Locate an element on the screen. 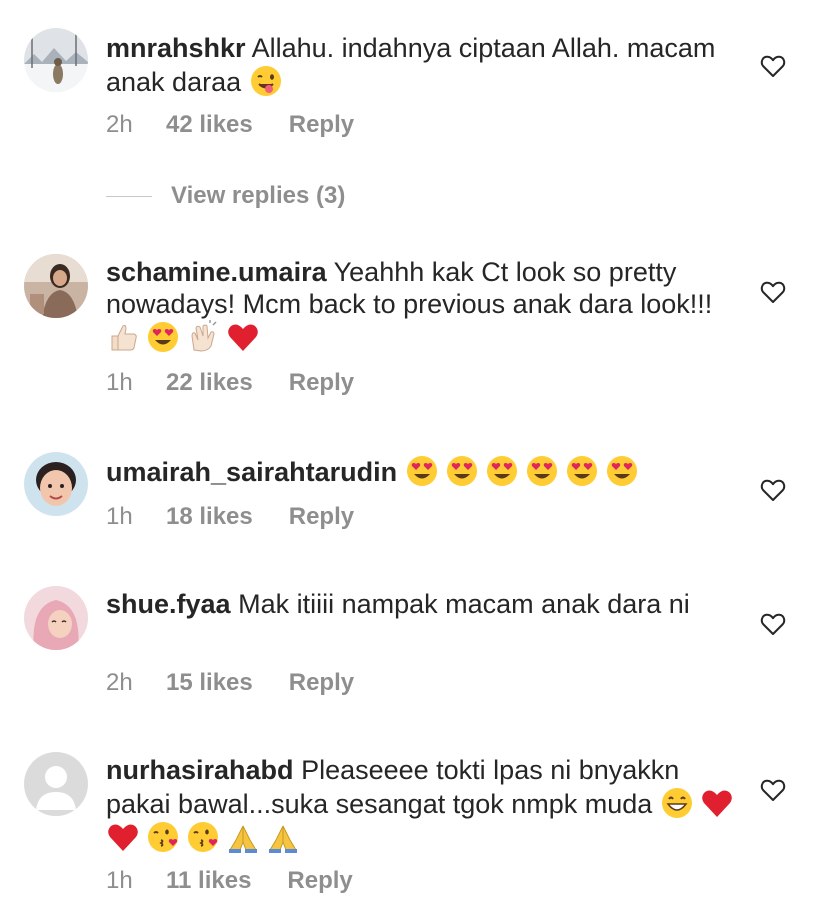  replies-divider is located at coordinates (129, 196).